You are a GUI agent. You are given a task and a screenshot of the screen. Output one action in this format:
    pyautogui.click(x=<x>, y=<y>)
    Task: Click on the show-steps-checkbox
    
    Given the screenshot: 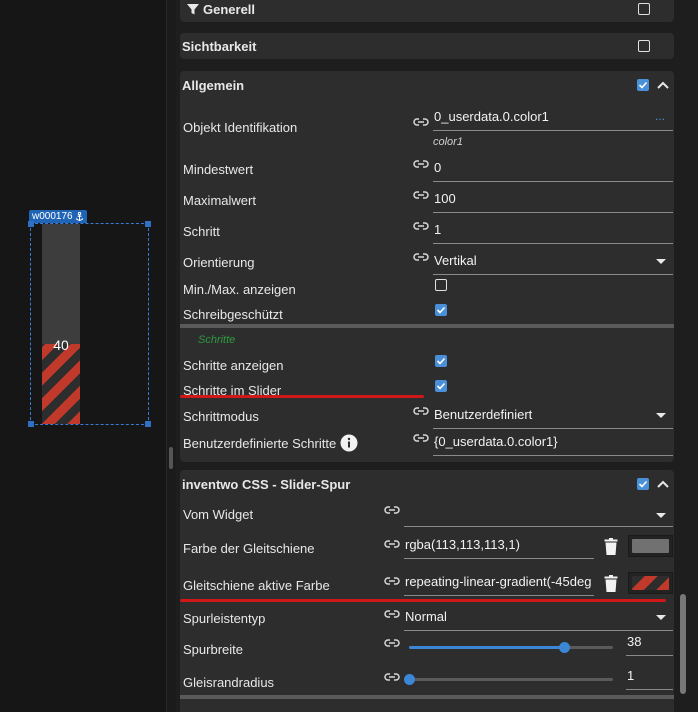 What is the action you would take?
    pyautogui.click(x=441, y=361)
    